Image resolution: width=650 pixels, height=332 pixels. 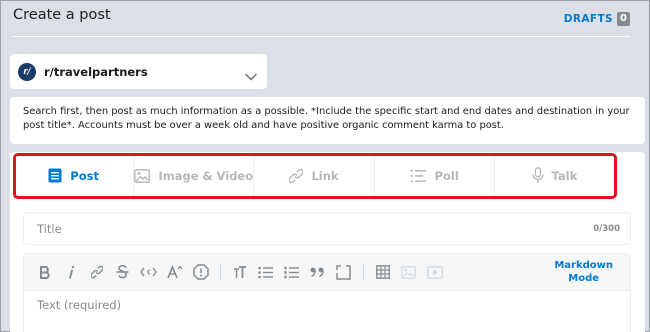 I want to click on post-icon, so click(x=55, y=175).